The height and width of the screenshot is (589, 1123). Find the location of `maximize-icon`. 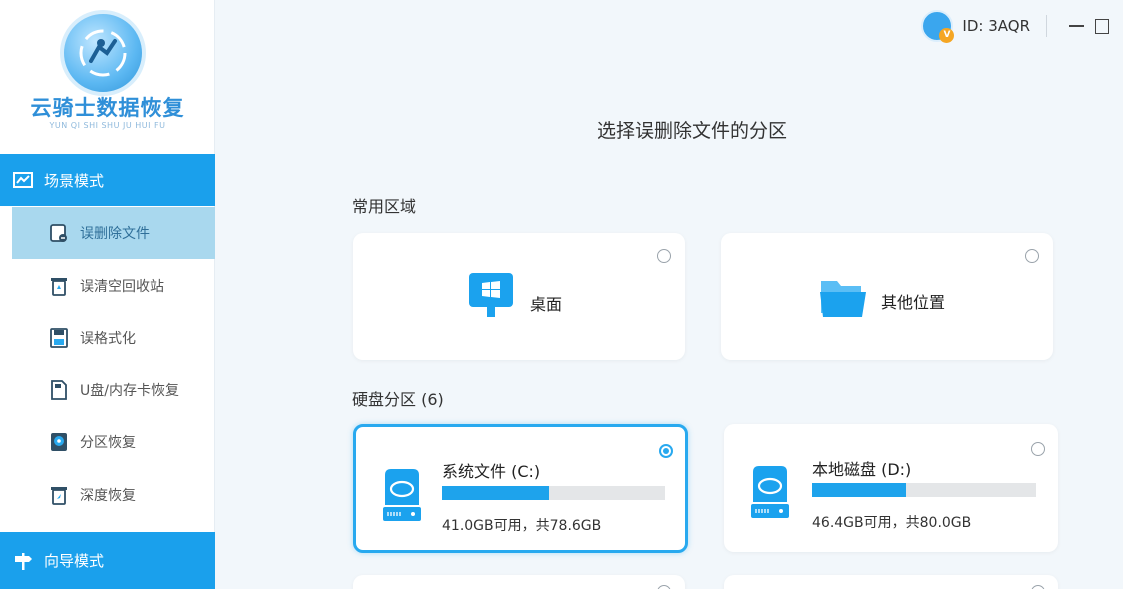

maximize-icon is located at coordinates (1102, 26).